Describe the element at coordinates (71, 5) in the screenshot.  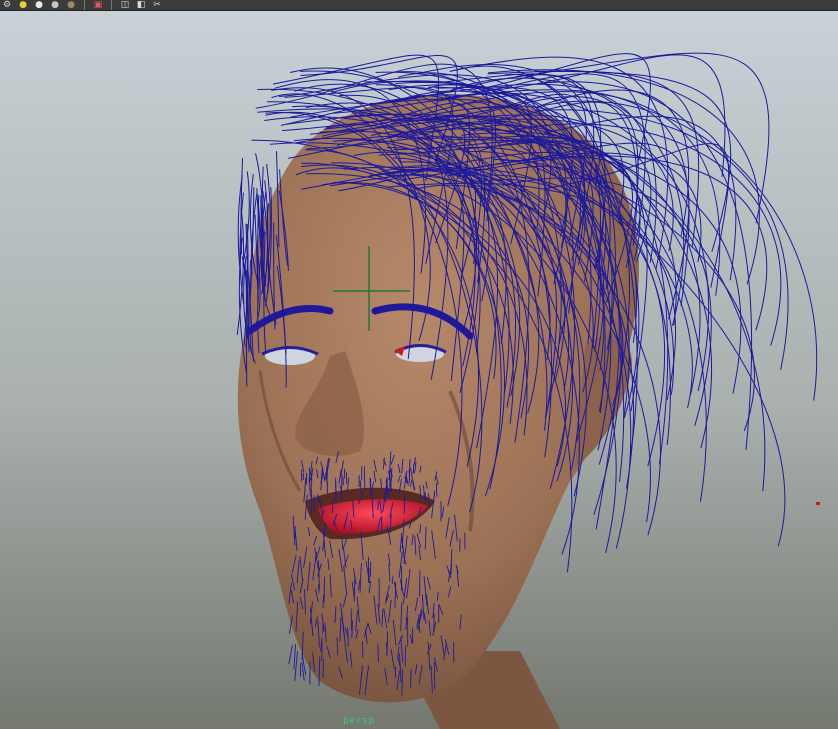
I see `ambient-occlusion-icon: ●` at that location.